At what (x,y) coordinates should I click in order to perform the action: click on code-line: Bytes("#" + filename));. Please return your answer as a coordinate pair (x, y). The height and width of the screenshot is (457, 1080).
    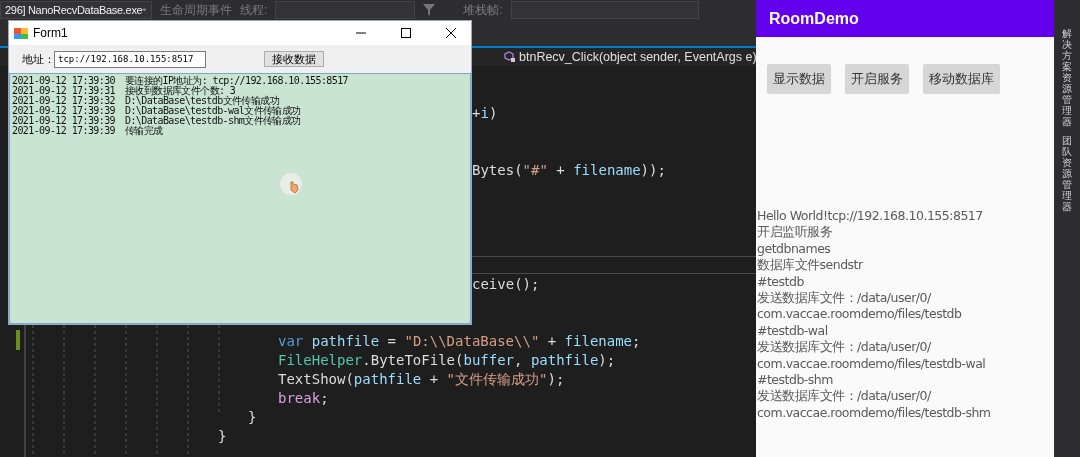
    Looking at the image, I should click on (569, 170).